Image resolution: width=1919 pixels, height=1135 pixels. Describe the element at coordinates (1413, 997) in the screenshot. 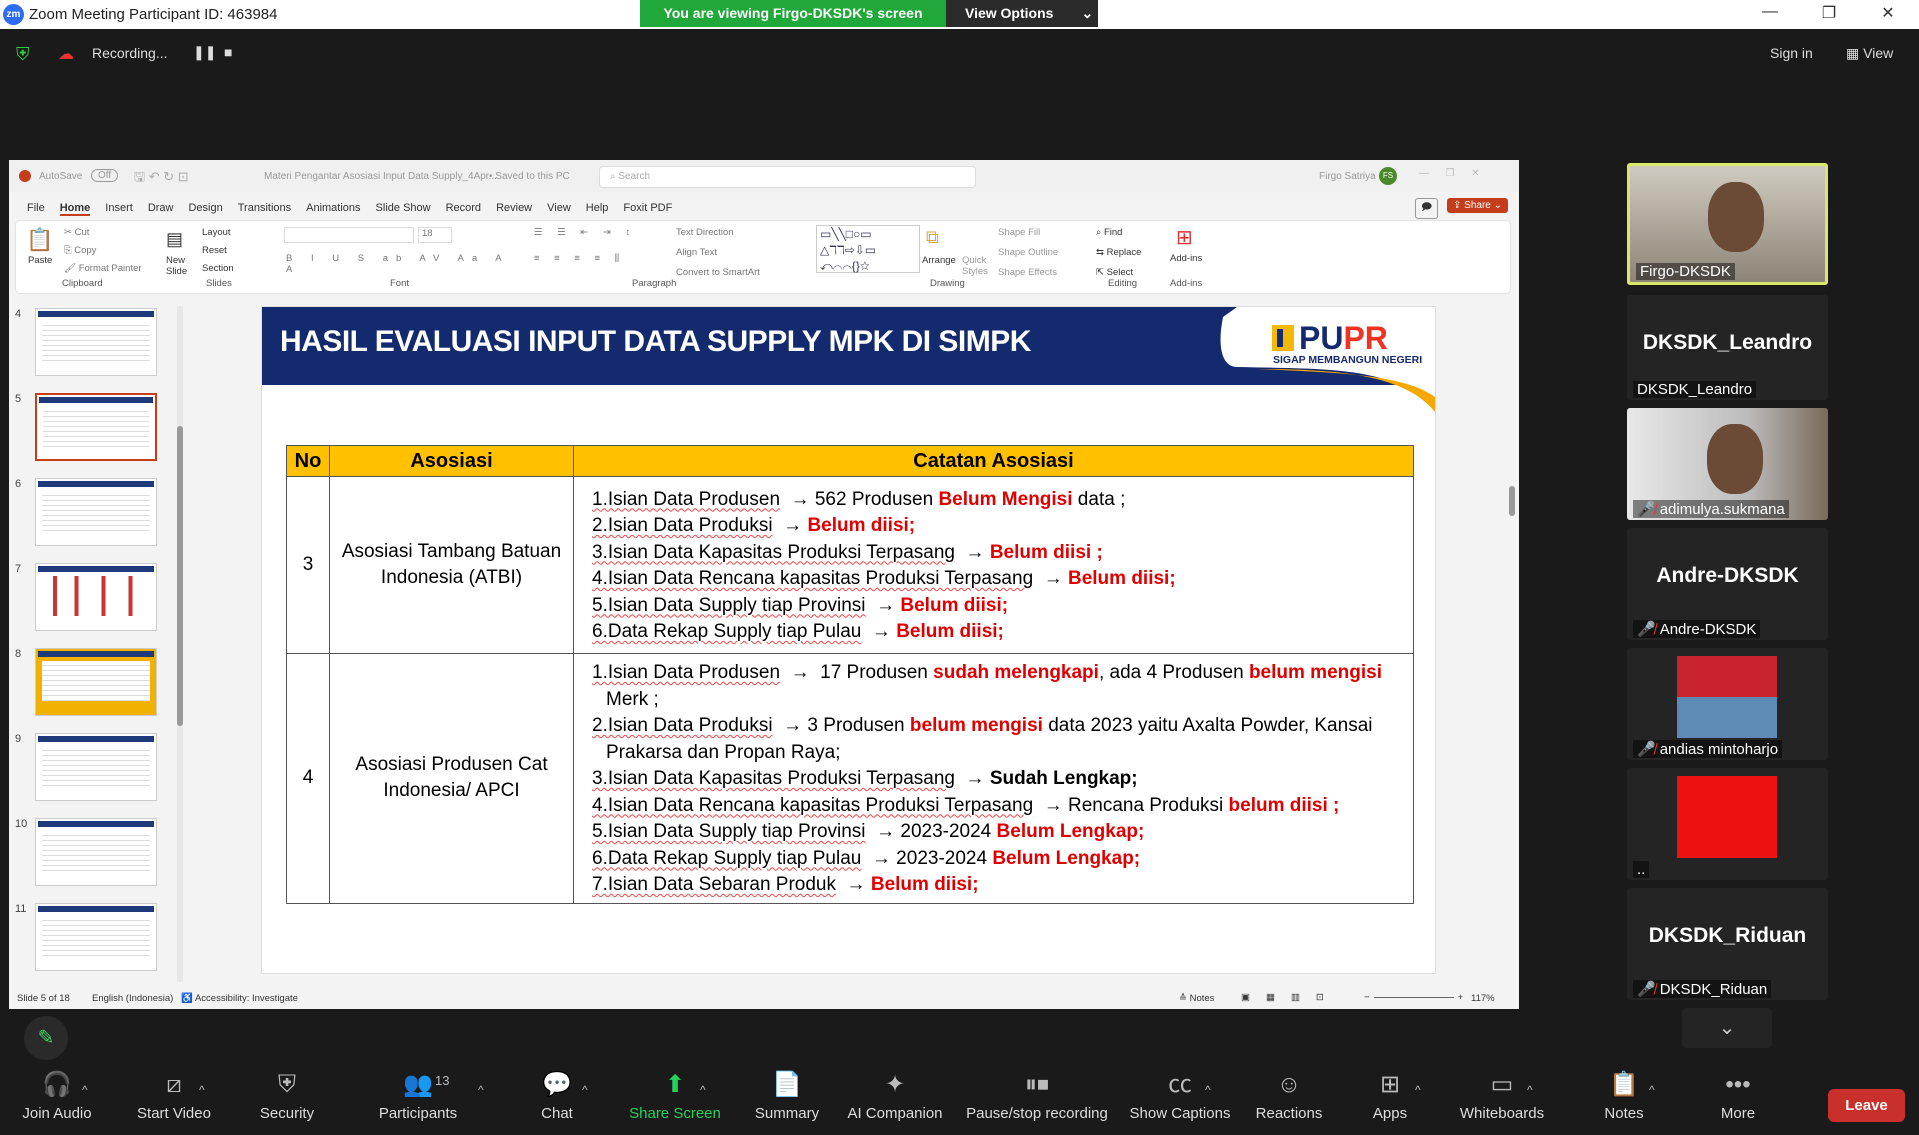

I see `zoom-slider: − +` at that location.